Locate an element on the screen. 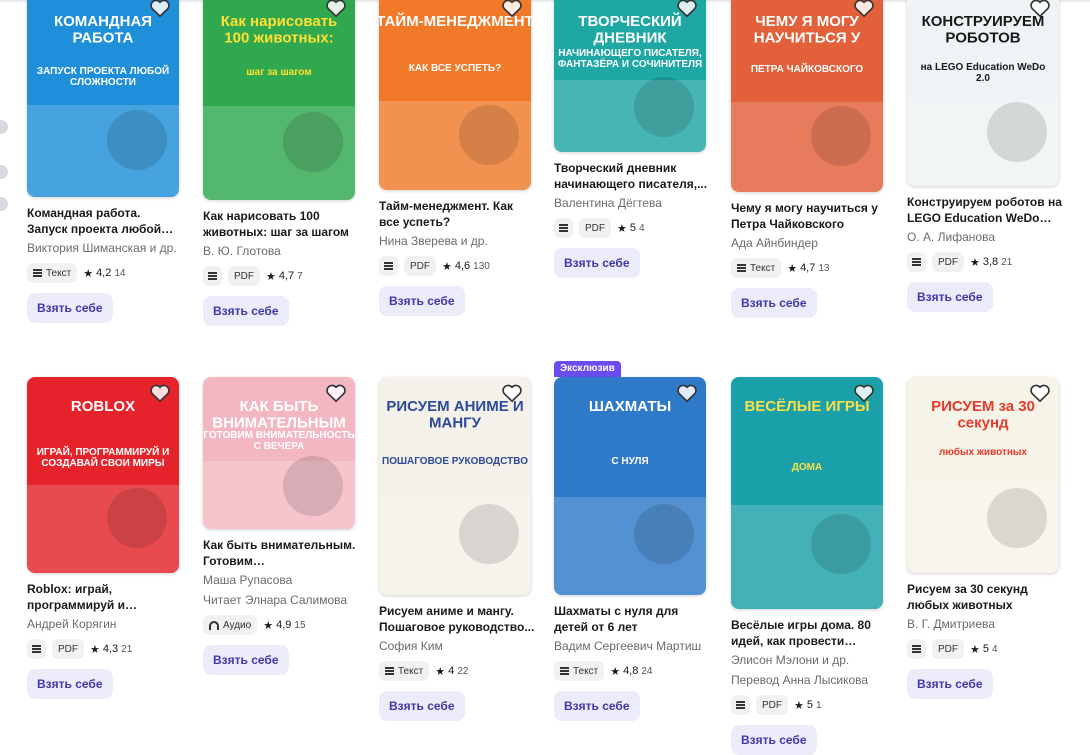 The width and height of the screenshot is (1090, 755). book-author: В. Г. Дмитриева is located at coordinates (985, 624).